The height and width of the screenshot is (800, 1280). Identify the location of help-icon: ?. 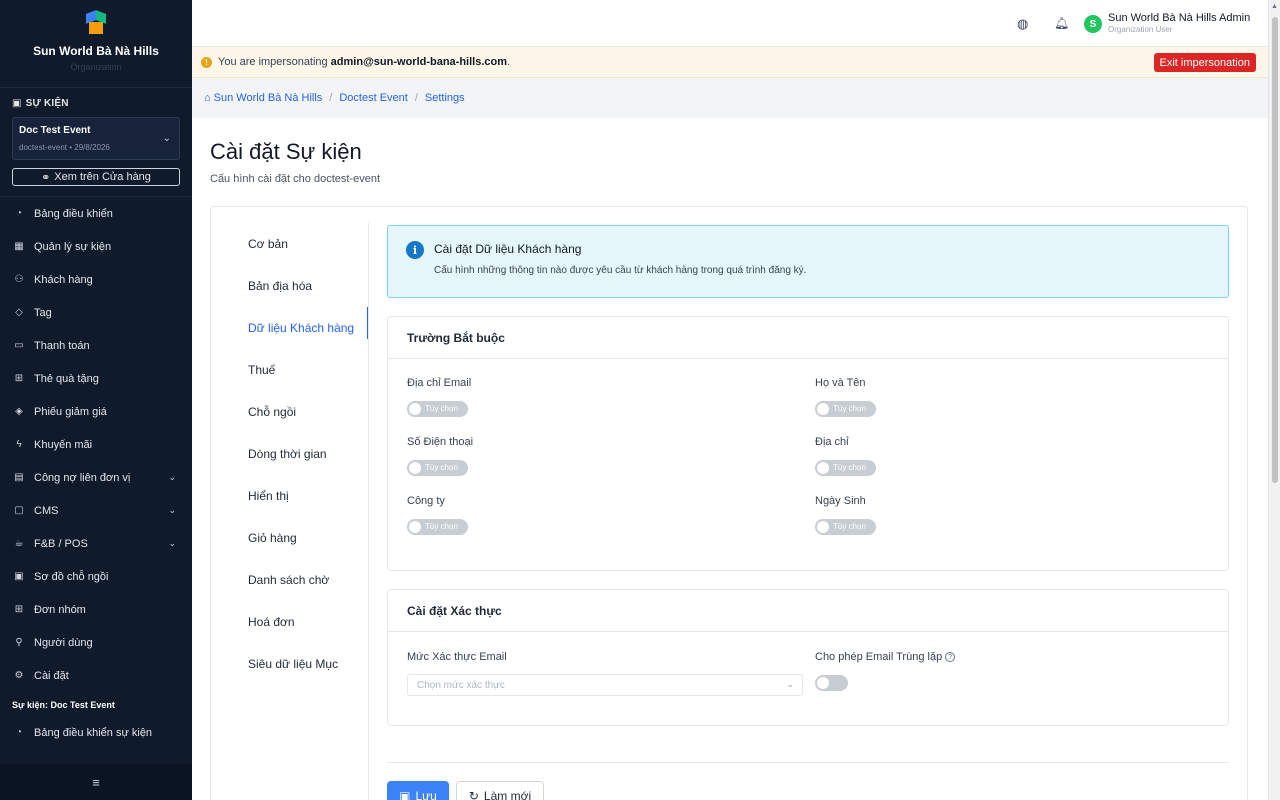
(950, 657).